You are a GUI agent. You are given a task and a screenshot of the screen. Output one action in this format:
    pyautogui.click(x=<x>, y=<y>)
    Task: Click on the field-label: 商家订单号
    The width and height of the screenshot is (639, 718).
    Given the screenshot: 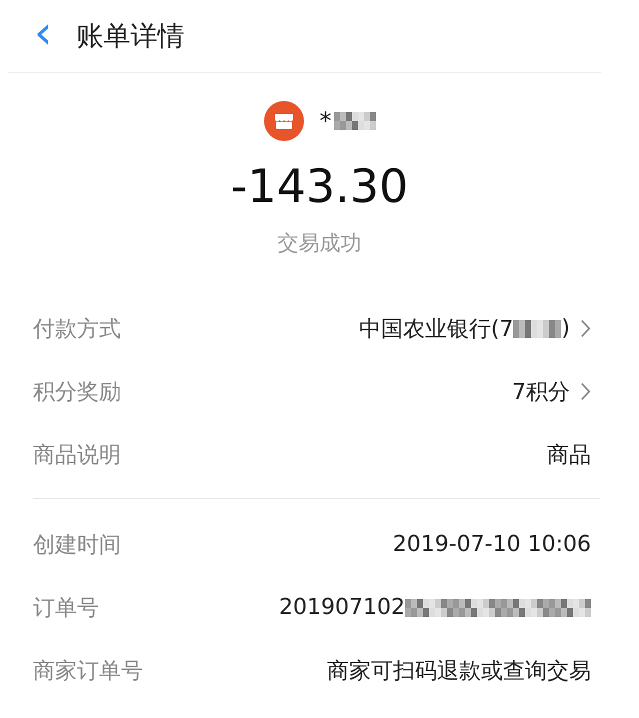 What is the action you would take?
    pyautogui.click(x=88, y=672)
    